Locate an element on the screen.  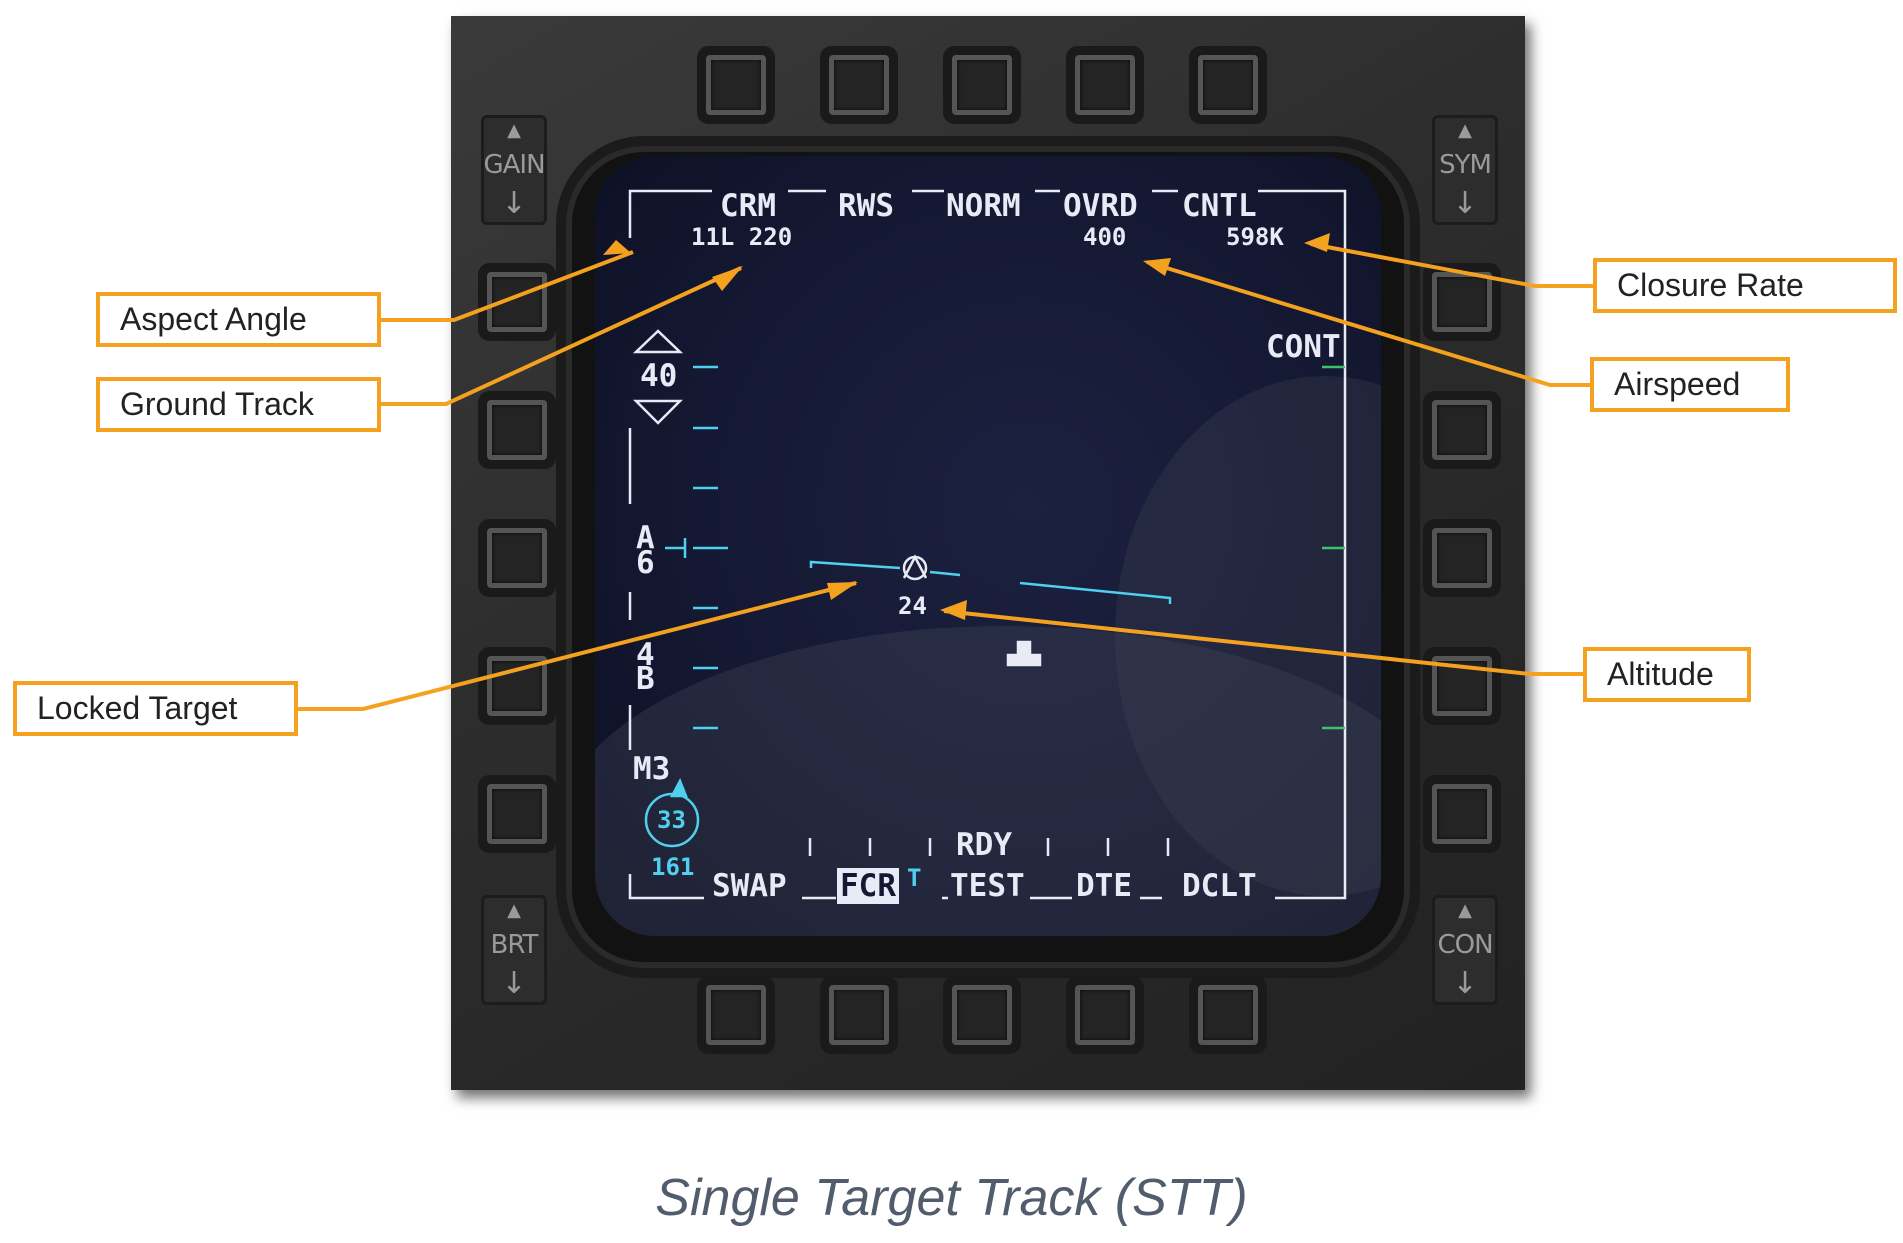
locked-target-arrowhead-icon is located at coordinates (842, 591).